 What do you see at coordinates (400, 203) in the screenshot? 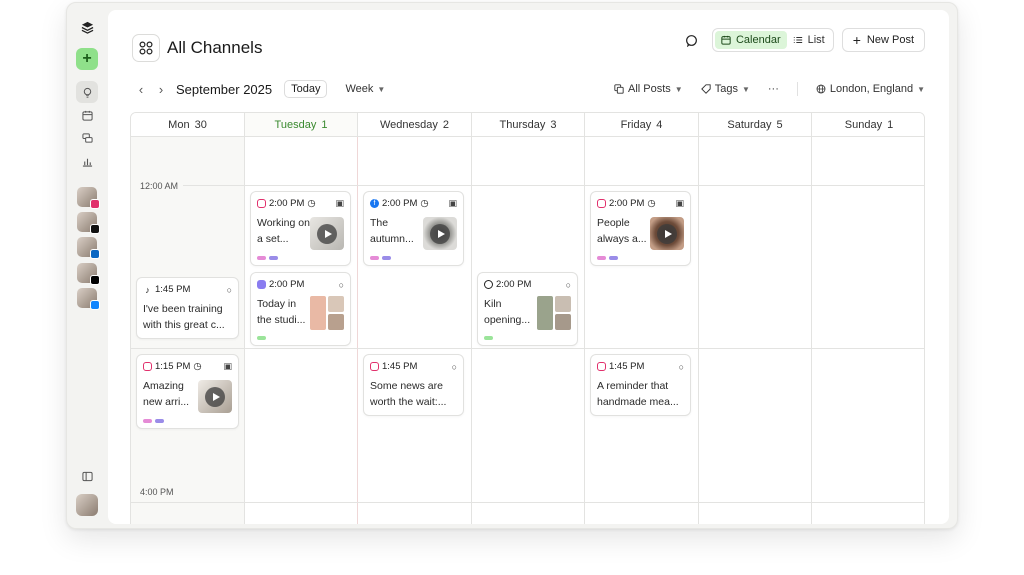
I see `post-time: 2:00 PM` at bounding box center [400, 203].